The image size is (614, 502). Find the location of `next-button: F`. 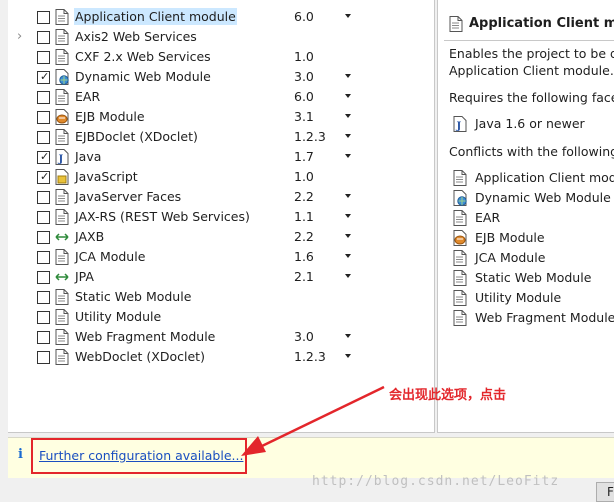

next-button: F is located at coordinates (605, 492).